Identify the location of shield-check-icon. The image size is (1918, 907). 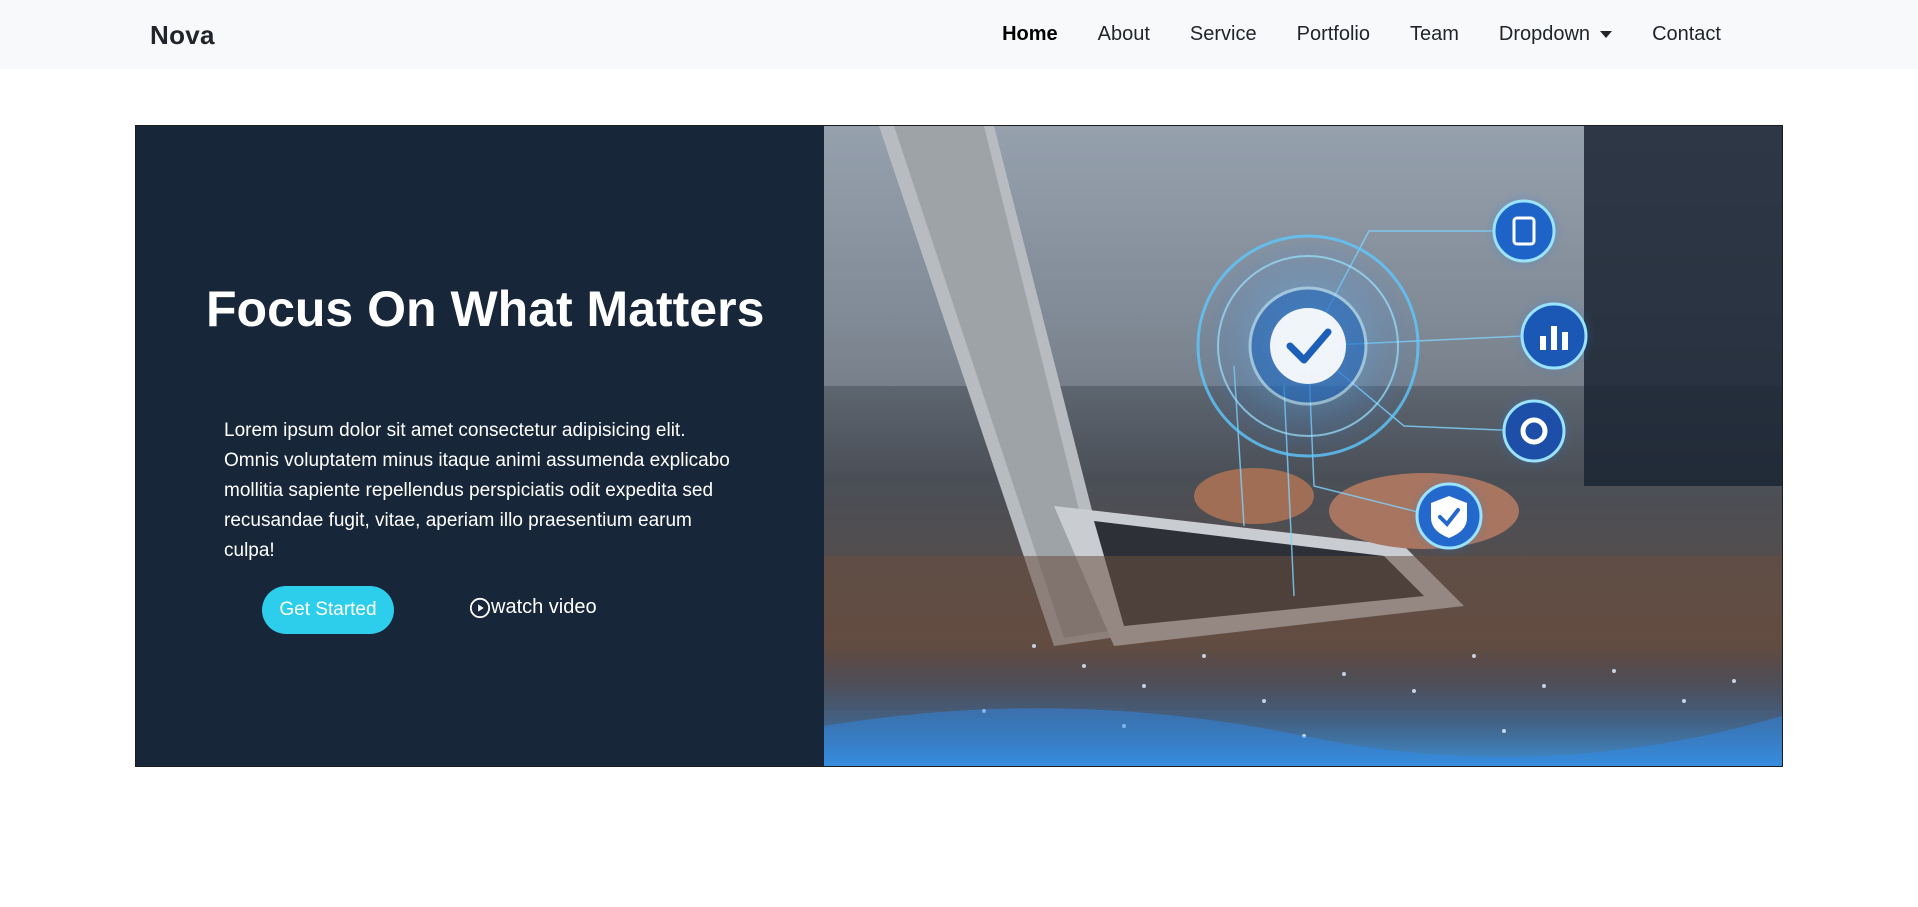
(1449, 516).